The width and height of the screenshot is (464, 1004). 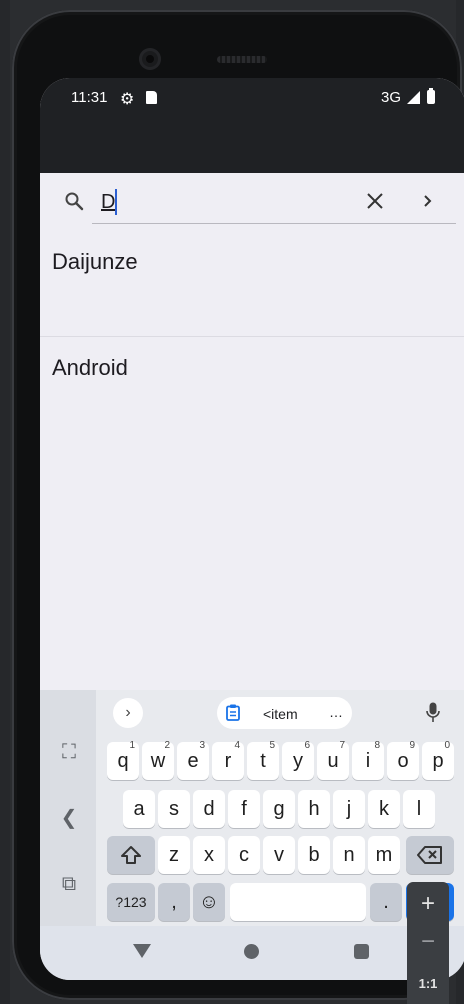 I want to click on key-l: l, so click(x=419, y=809).